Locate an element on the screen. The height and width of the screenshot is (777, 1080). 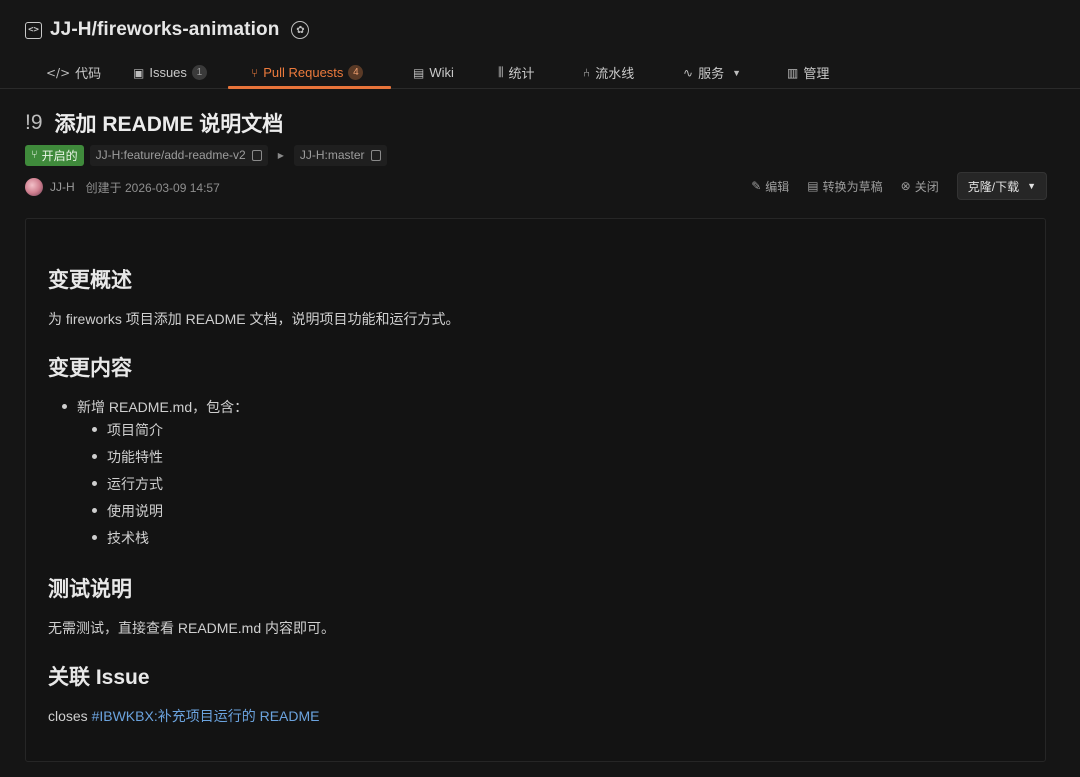
tab-label: Issues is located at coordinates (168, 72).